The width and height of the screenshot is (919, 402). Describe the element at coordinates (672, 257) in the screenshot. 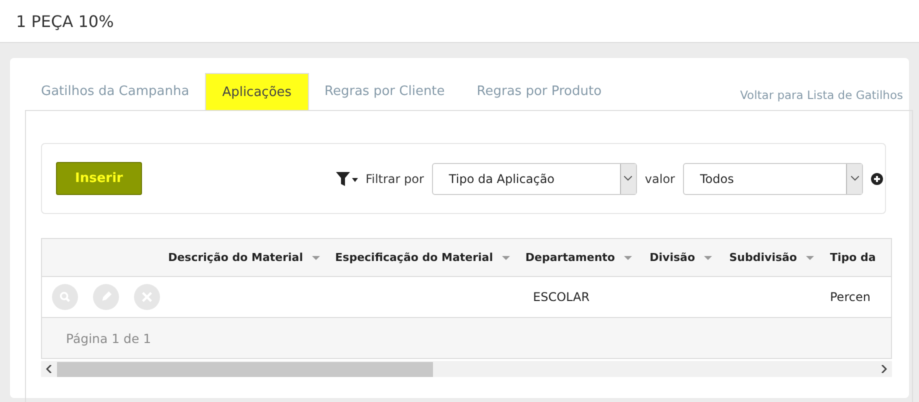

I see `column-header: Divisão` at that location.